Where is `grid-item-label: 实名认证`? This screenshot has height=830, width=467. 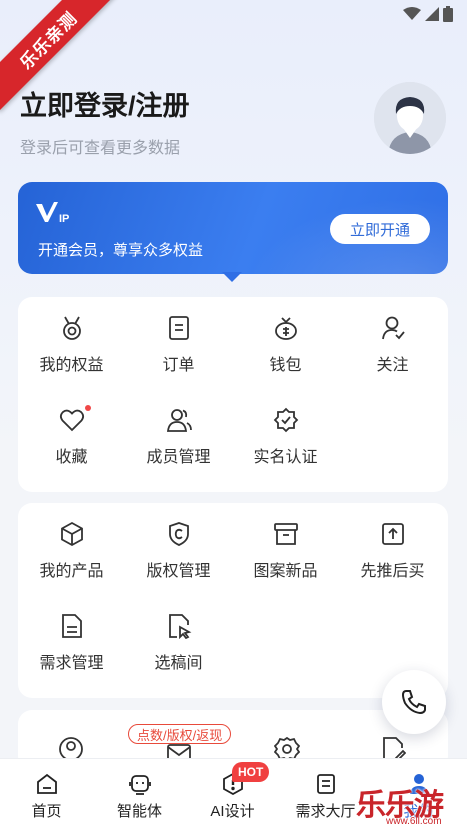 grid-item-label: 实名认证 is located at coordinates (285, 457).